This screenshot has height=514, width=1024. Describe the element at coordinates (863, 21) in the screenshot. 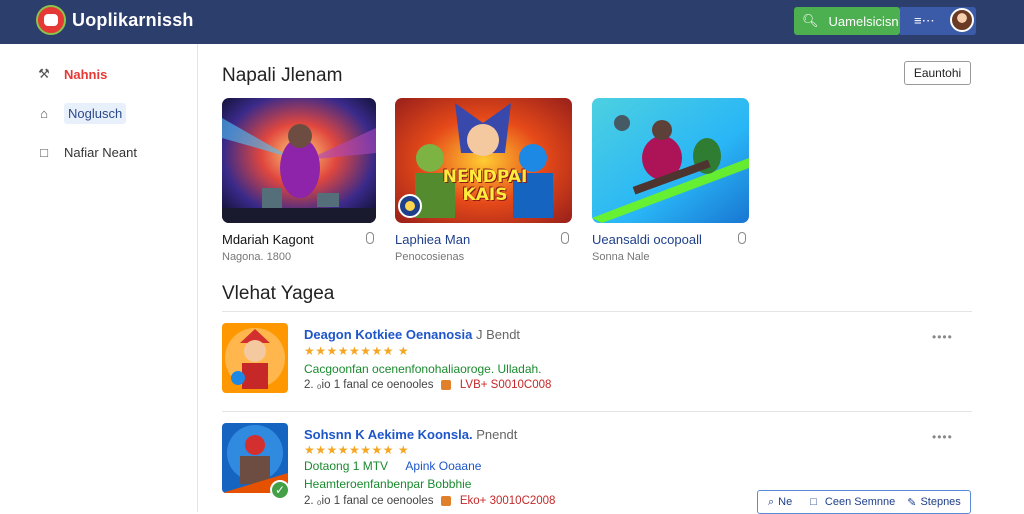

I see `search-button-label: Uamelsicisn` at that location.